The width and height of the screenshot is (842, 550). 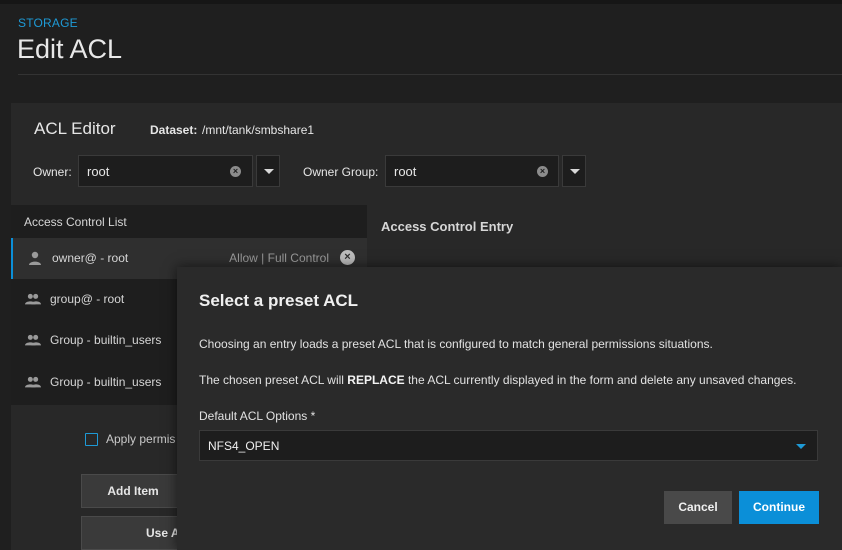 I want to click on owner-group-value: root, so click(x=405, y=171).